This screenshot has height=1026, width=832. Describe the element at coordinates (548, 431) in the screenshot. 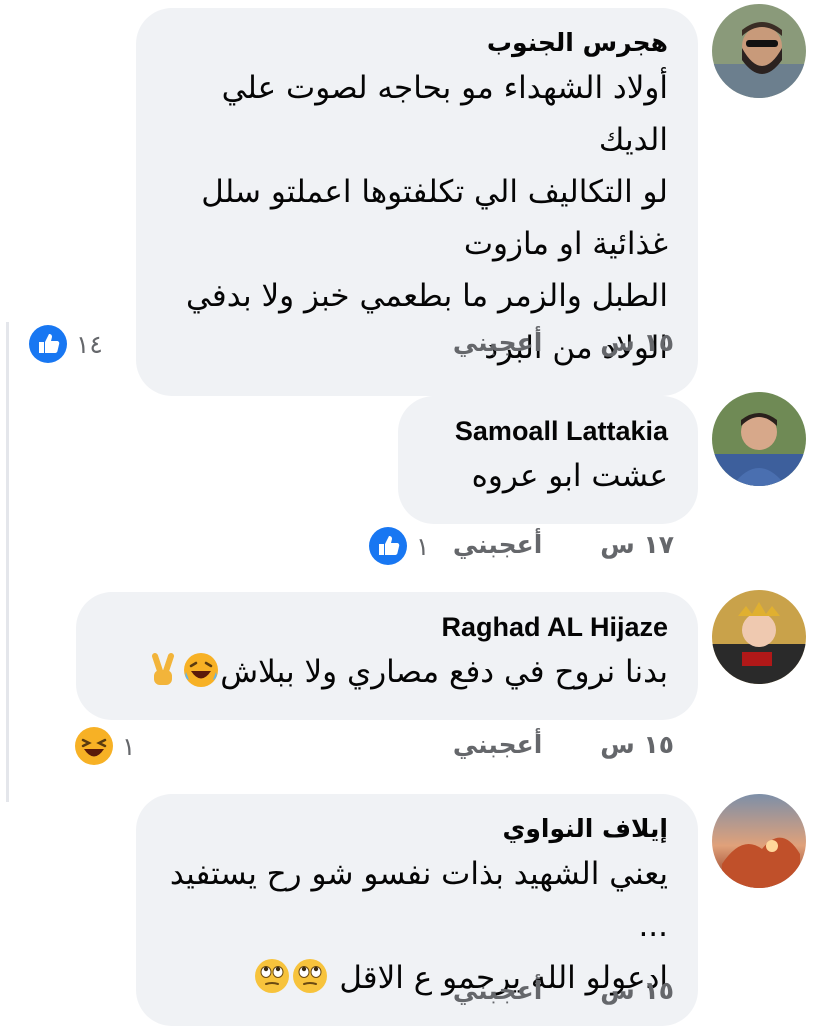

I see `comment-author: Samoall Lattakia` at that location.